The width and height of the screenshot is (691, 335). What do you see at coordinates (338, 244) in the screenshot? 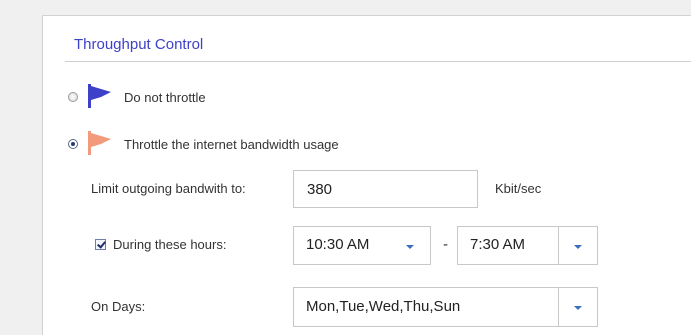
I see `start-time-value: 10:30 AM` at bounding box center [338, 244].